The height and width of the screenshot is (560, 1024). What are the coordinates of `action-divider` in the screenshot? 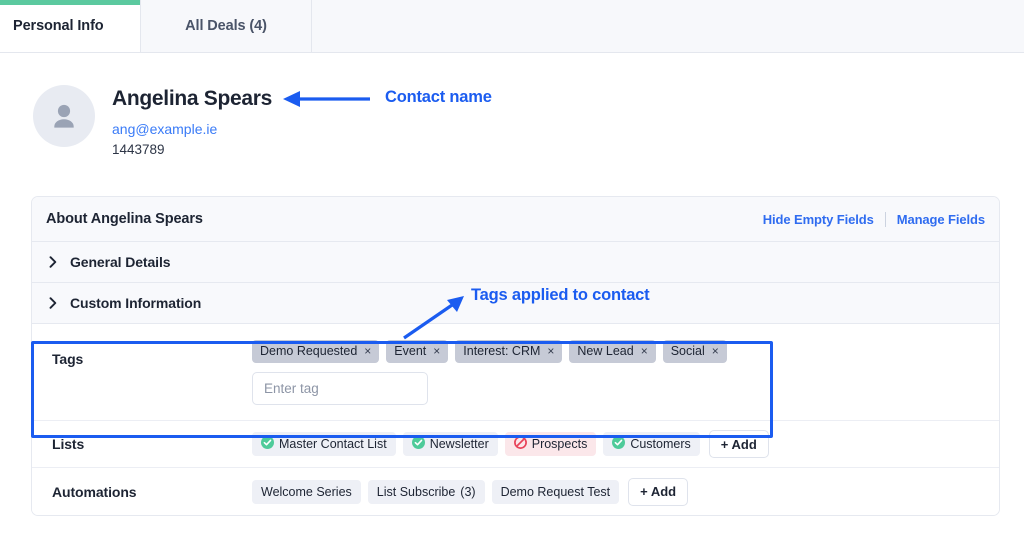 It's located at (885, 219).